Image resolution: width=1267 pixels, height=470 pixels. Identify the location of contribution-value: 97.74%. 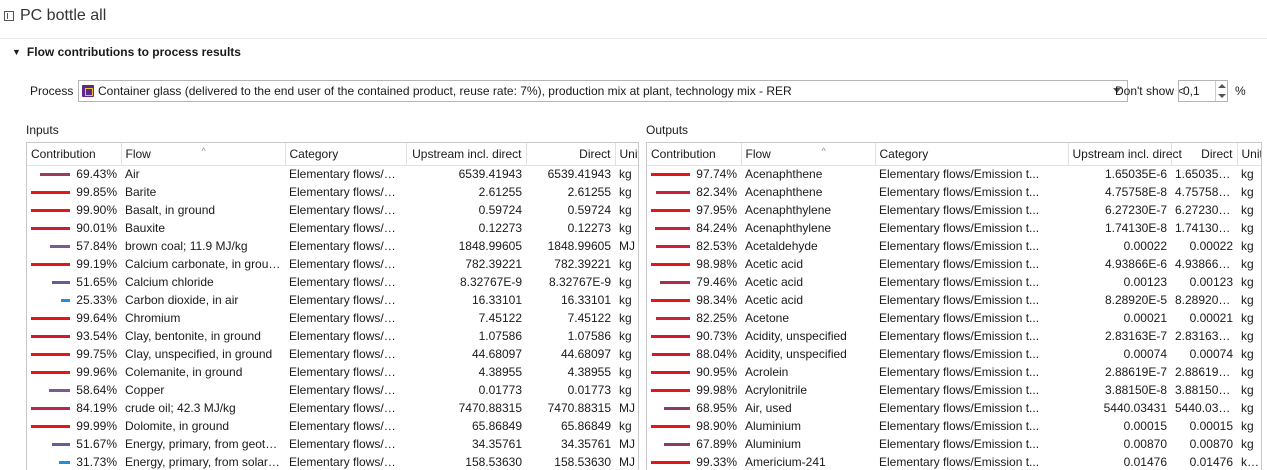
(716, 174).